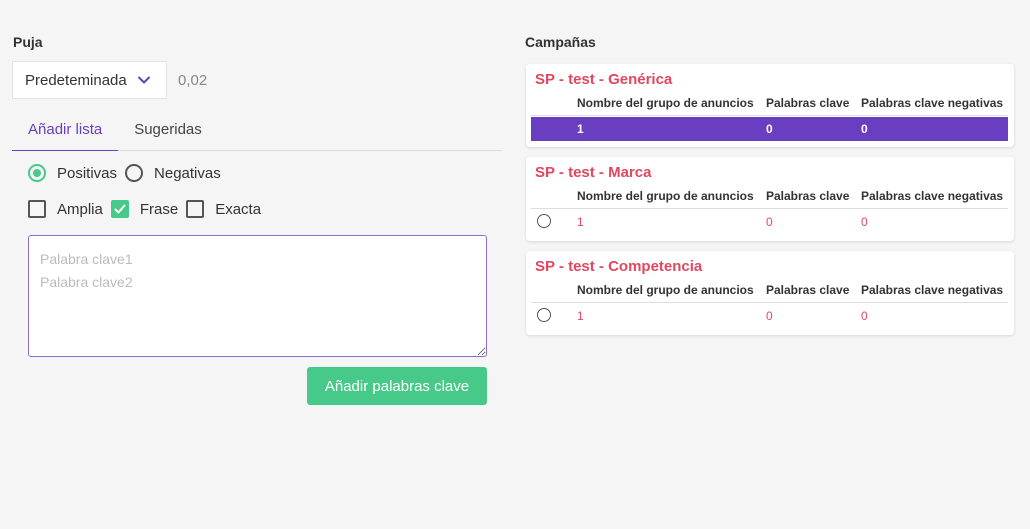  I want to click on checkmark-icon, so click(120, 209).